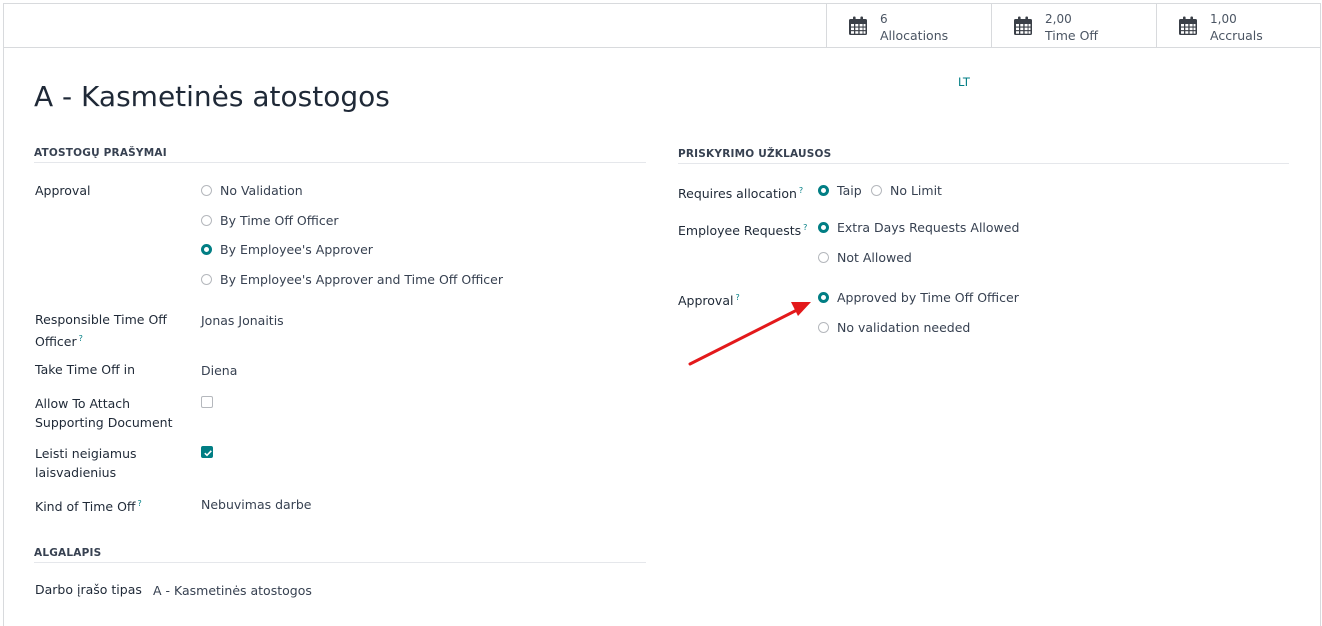 Image resolution: width=1322 pixels, height=626 pixels. I want to click on radio-label: No Validation, so click(261, 190).